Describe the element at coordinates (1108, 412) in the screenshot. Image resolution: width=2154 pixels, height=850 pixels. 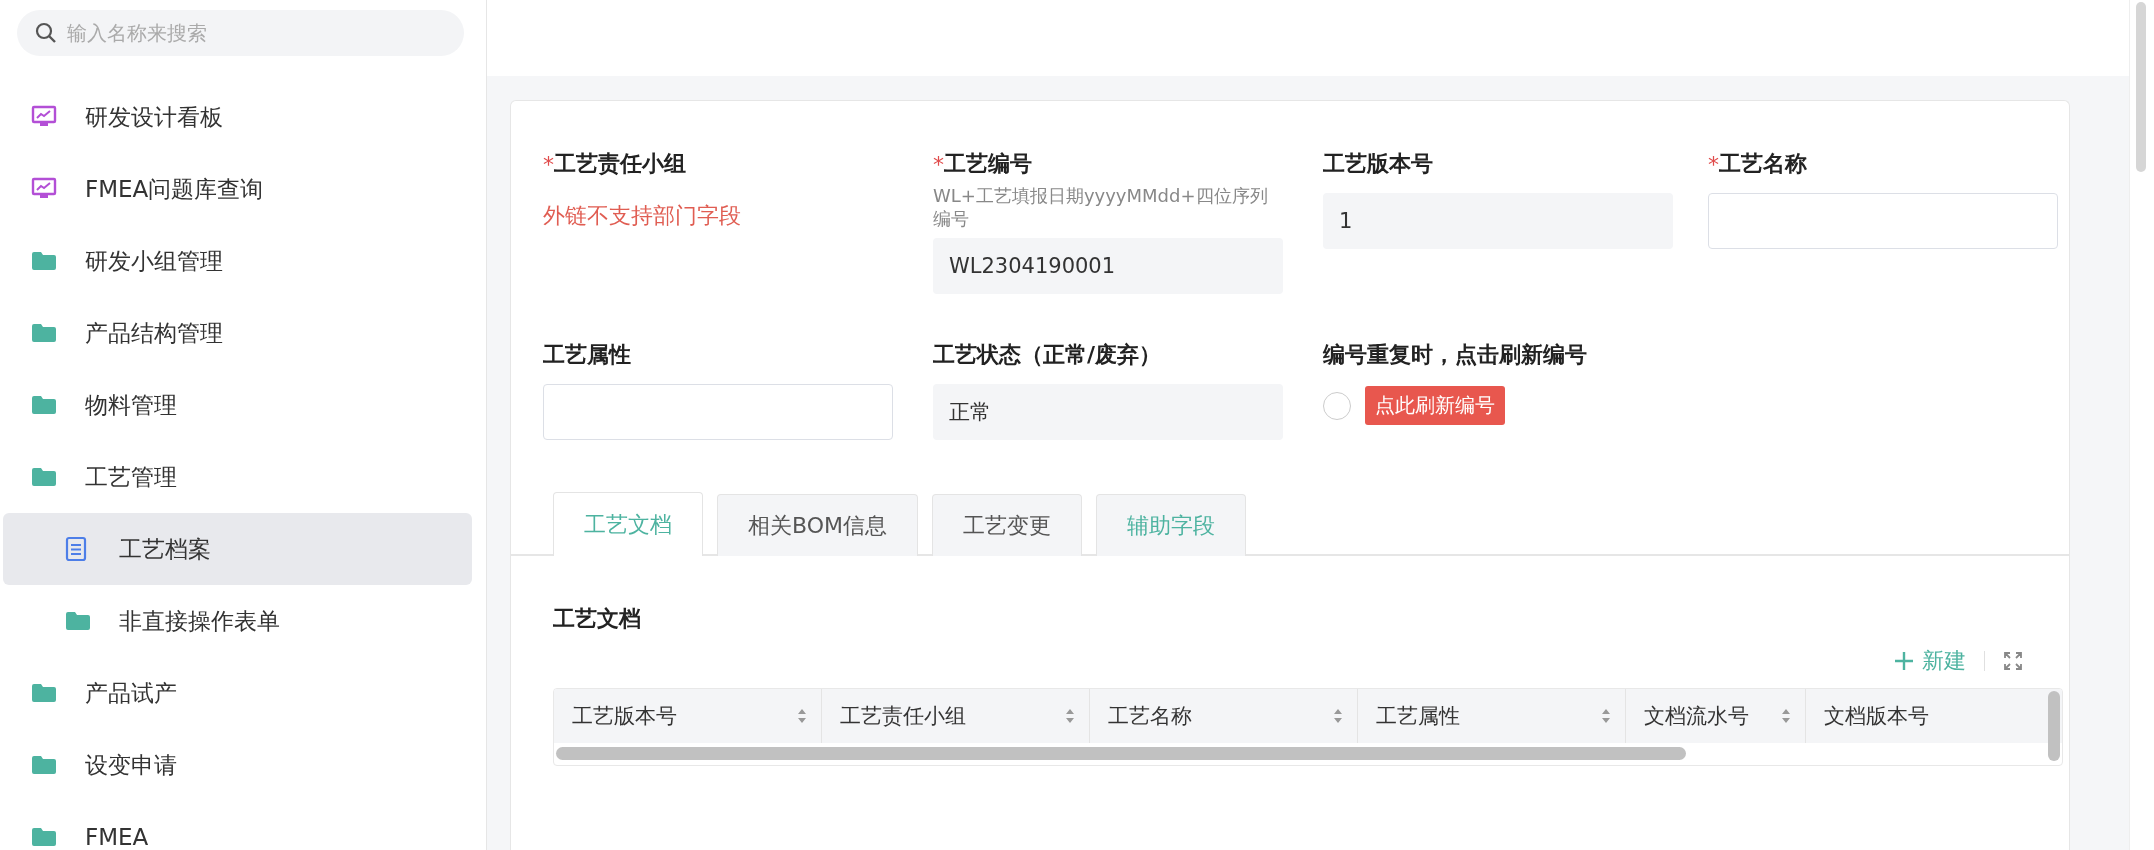
I see `readonly-field: 正常` at that location.